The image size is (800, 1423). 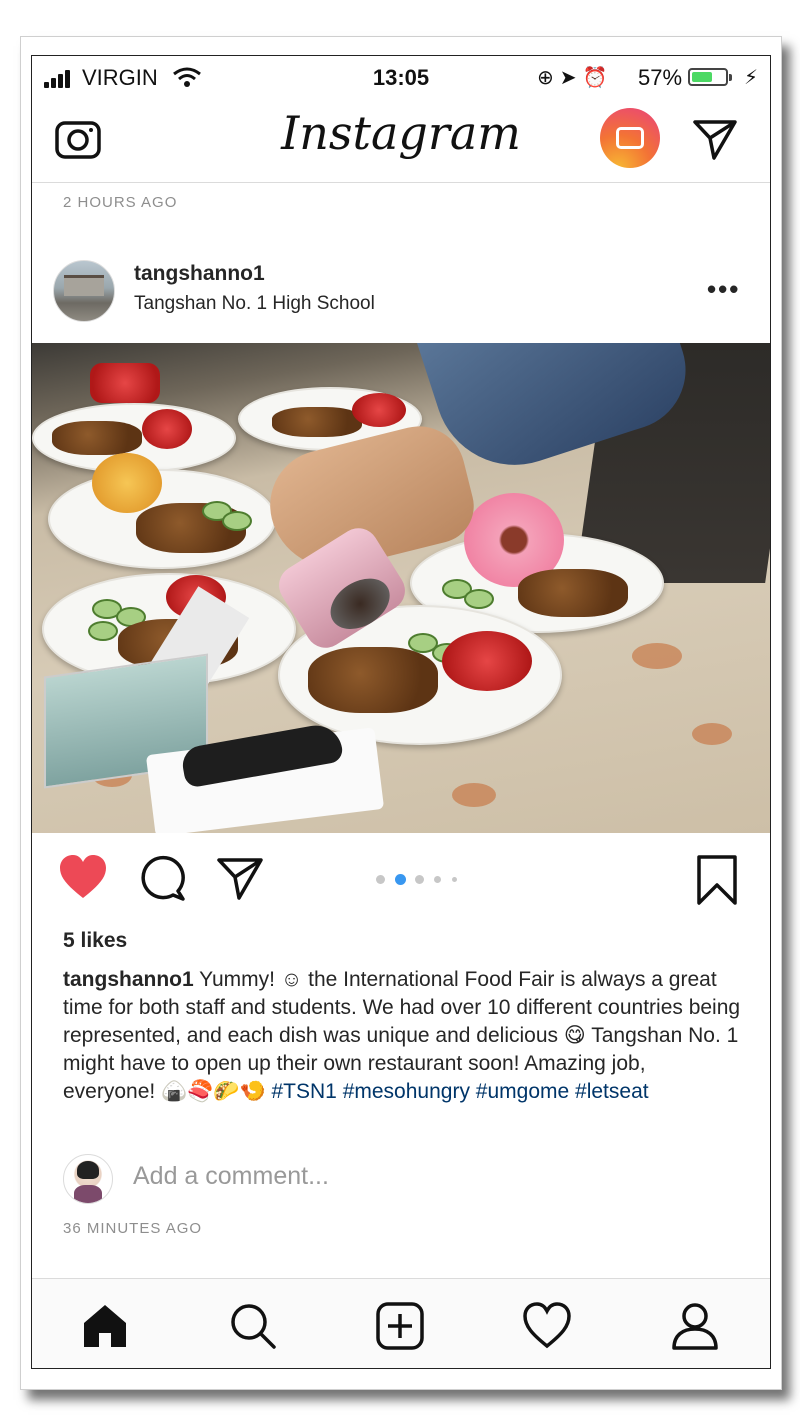 I want to click on previous-post-timestamp: 2 HOURS AGO, so click(x=120, y=202).